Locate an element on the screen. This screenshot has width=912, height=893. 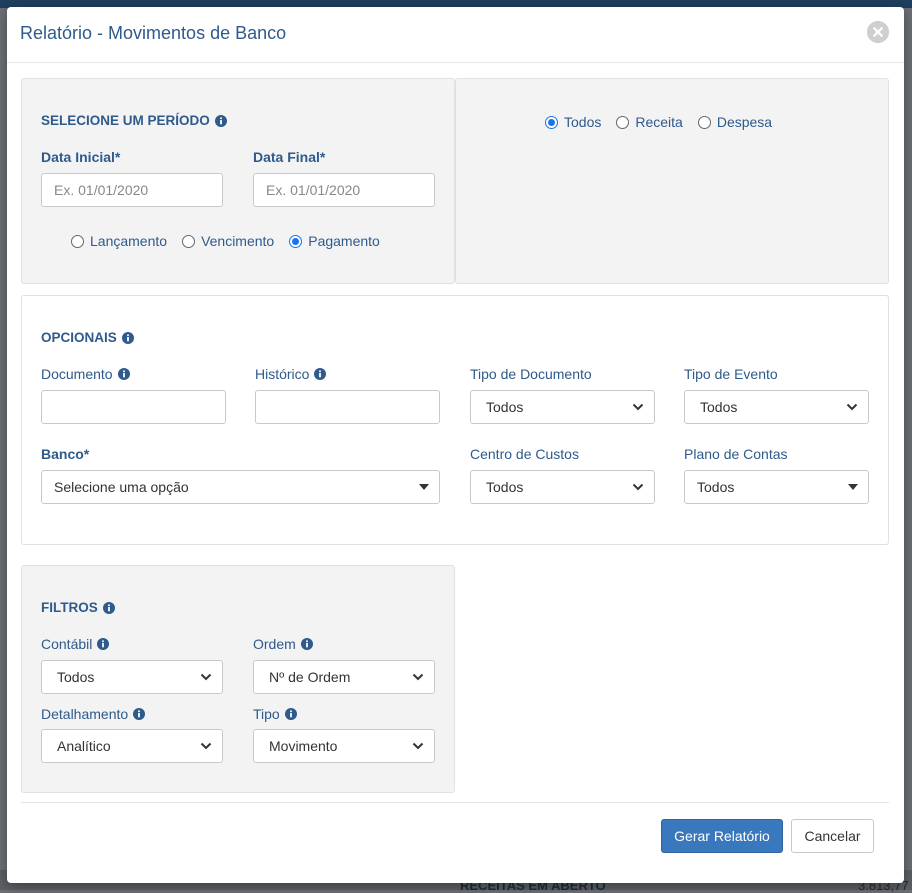
type-label-text: Tipo is located at coordinates (266, 714).